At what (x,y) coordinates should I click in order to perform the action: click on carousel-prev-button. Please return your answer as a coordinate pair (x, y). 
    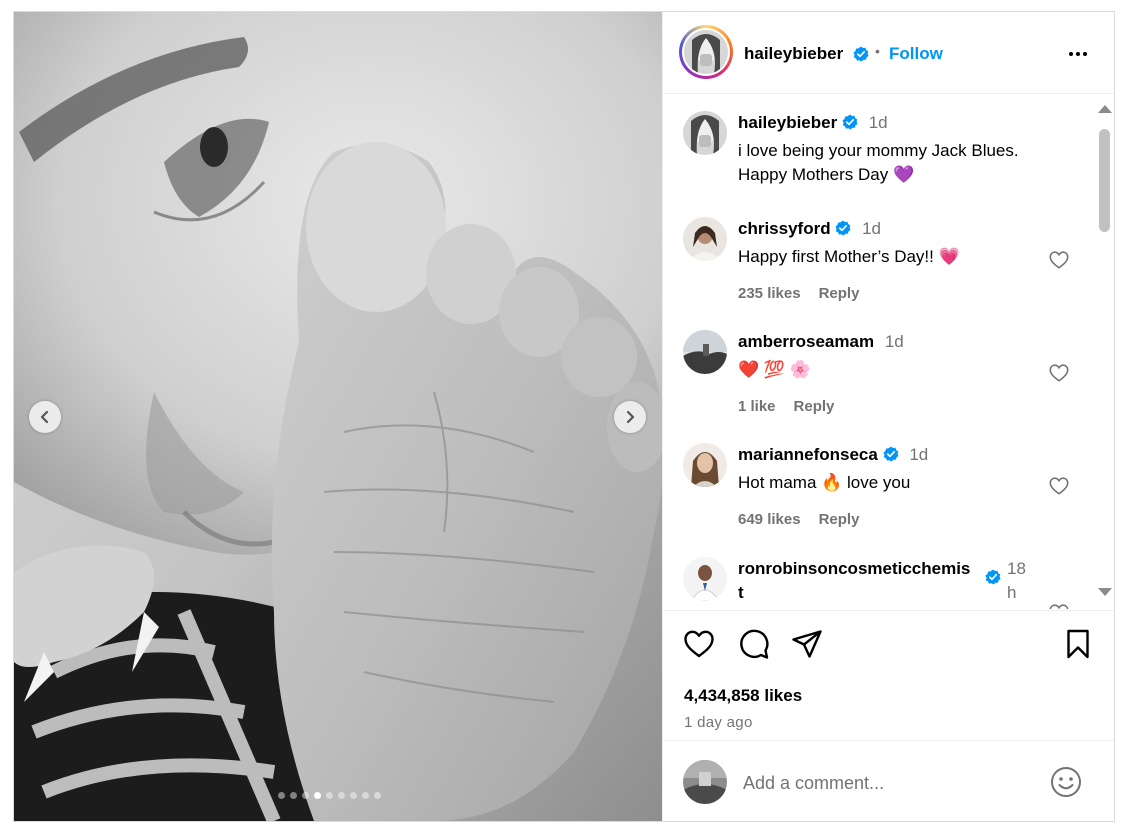
    Looking at the image, I should click on (45, 417).